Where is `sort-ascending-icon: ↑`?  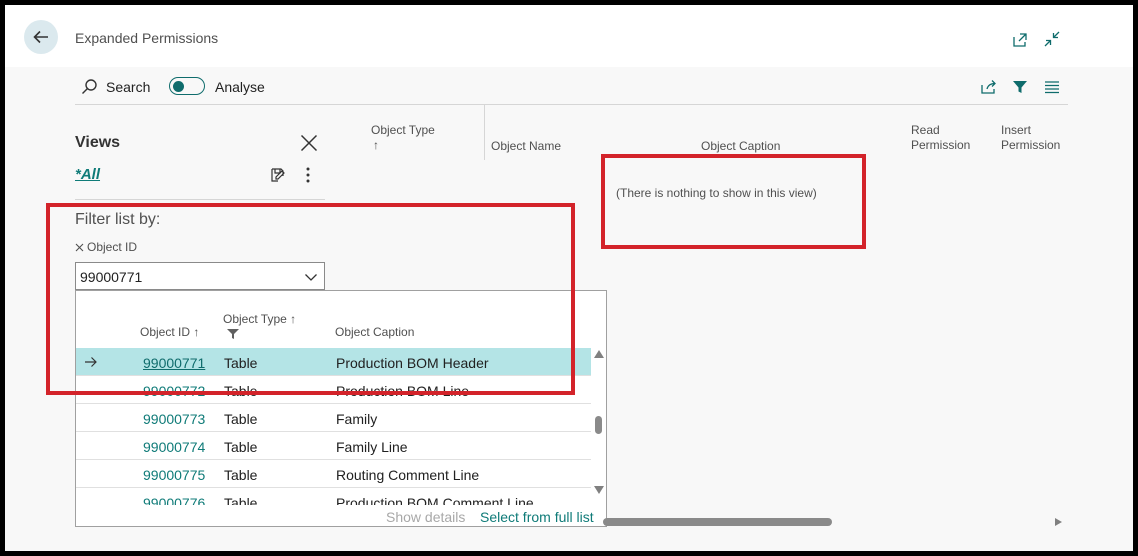
sort-ascending-icon: ↑ is located at coordinates (376, 145).